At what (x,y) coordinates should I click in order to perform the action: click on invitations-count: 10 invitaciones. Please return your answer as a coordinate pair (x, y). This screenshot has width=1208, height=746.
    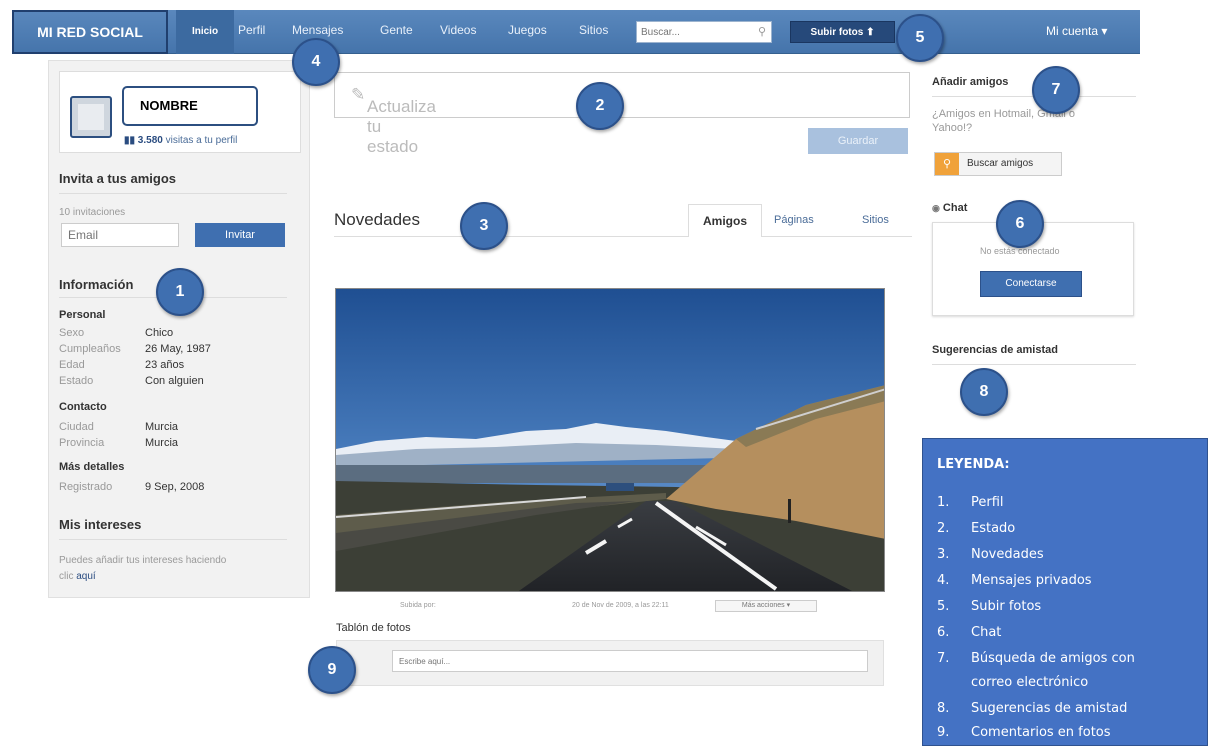
    Looking at the image, I should click on (92, 212).